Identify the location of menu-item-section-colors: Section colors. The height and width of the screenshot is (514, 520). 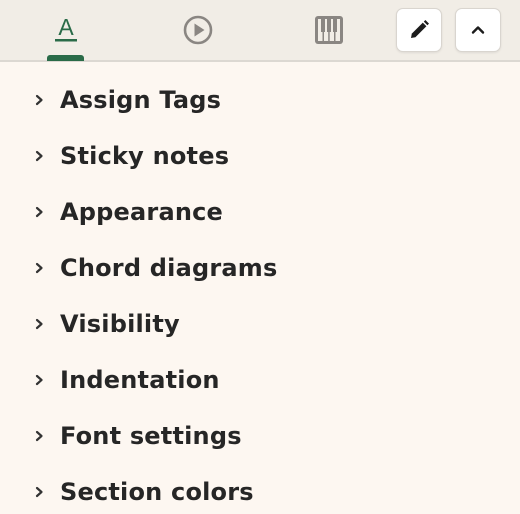
(260, 489).